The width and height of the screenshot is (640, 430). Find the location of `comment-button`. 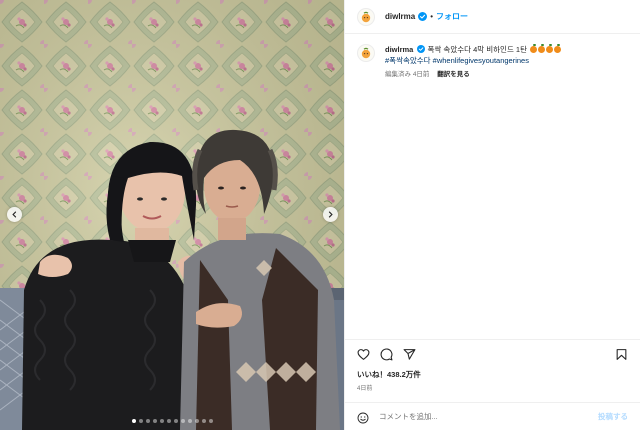

comment-button is located at coordinates (386, 354).